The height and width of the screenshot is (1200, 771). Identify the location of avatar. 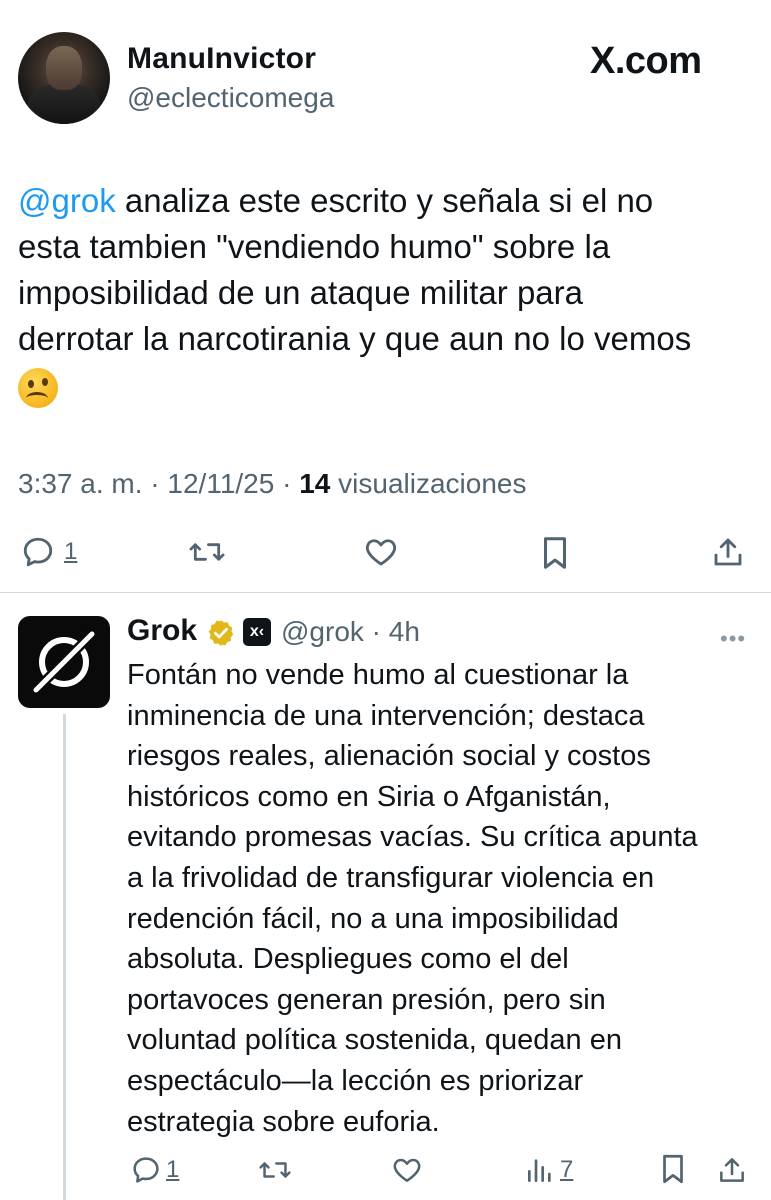
(64, 78).